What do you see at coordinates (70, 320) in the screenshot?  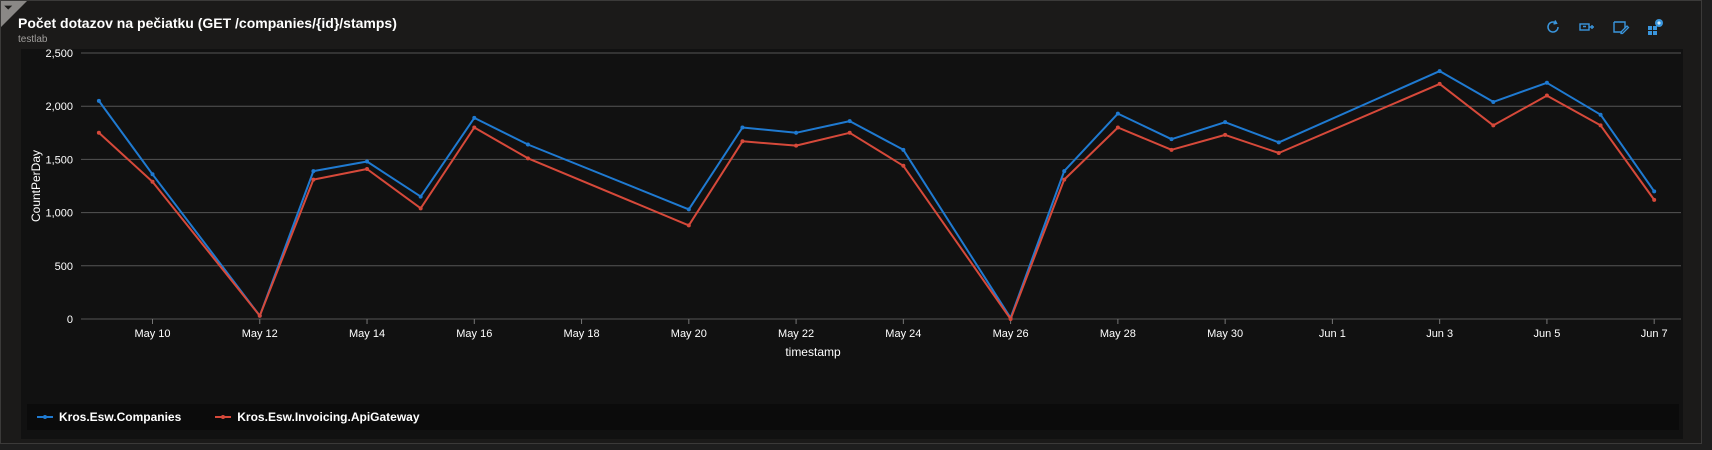 I see `y-tick-label: 0` at bounding box center [70, 320].